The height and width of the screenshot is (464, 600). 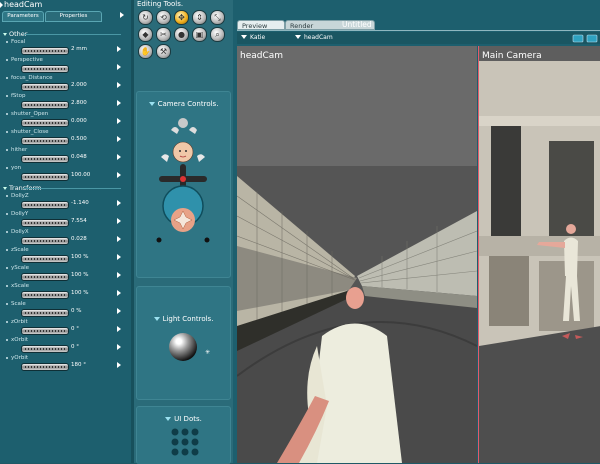 I want to click on taper-tool-icon: ◆, so click(x=145, y=34).